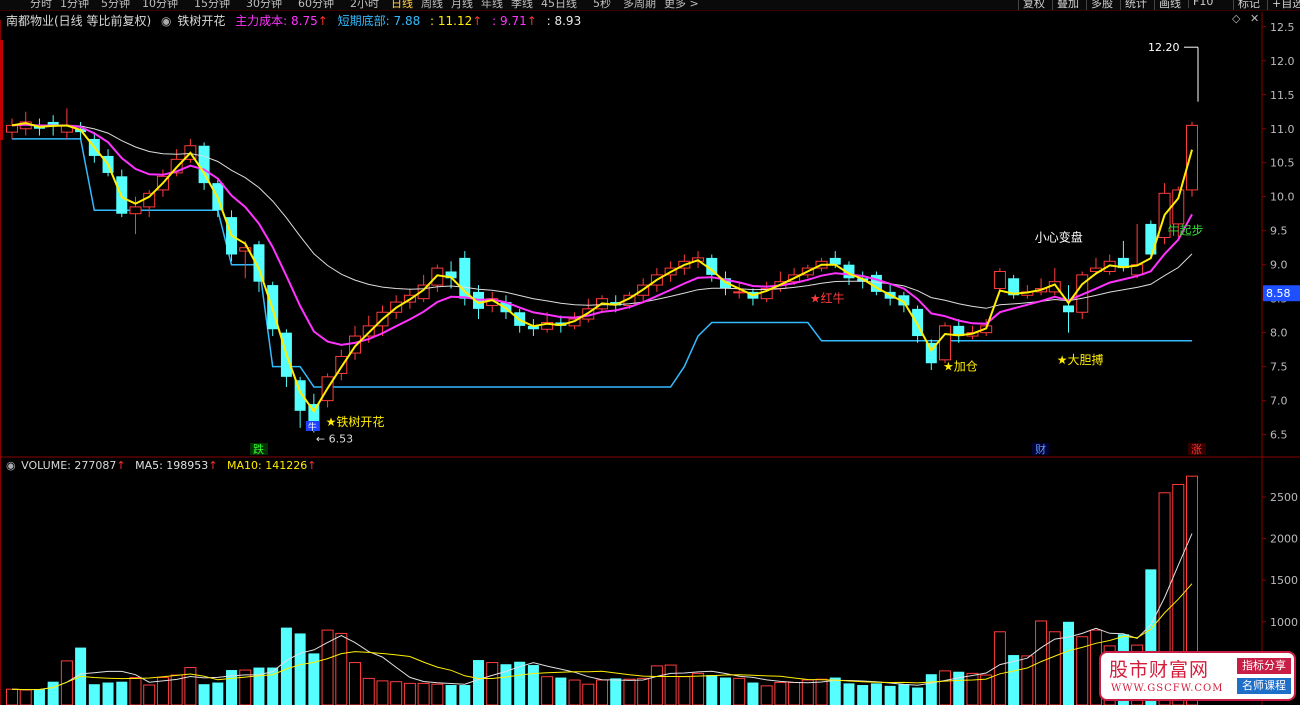 This screenshot has width=1300, height=705. Describe the element at coordinates (1167, 688) in the screenshot. I see `watermark-url: WWW.GSCFW.COM` at that location.